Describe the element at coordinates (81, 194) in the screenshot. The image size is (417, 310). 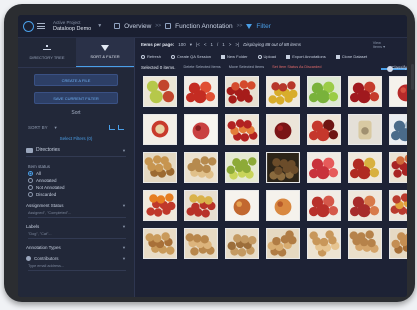
I see `status-option-discarded: Discarded` at that location.